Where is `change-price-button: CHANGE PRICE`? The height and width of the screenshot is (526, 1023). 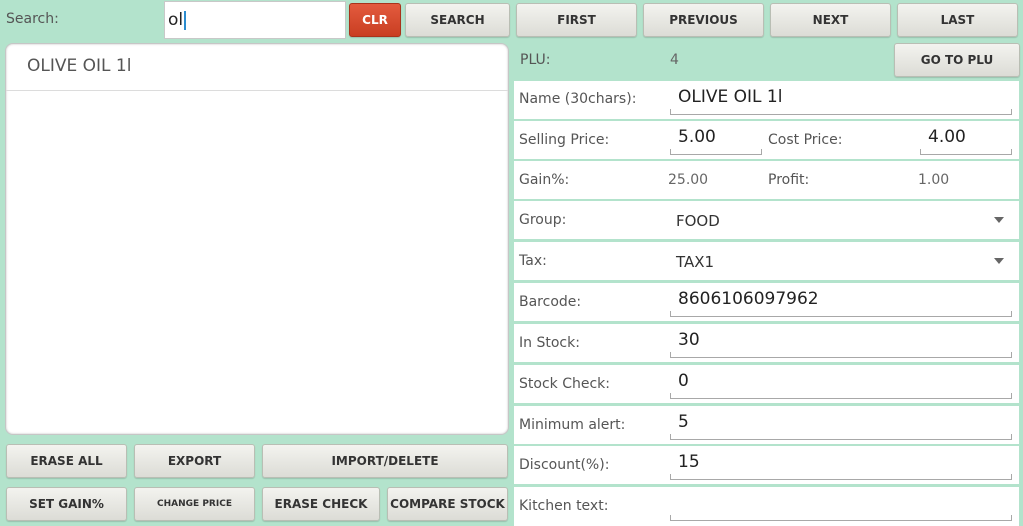 change-price-button: CHANGE PRICE is located at coordinates (194, 504).